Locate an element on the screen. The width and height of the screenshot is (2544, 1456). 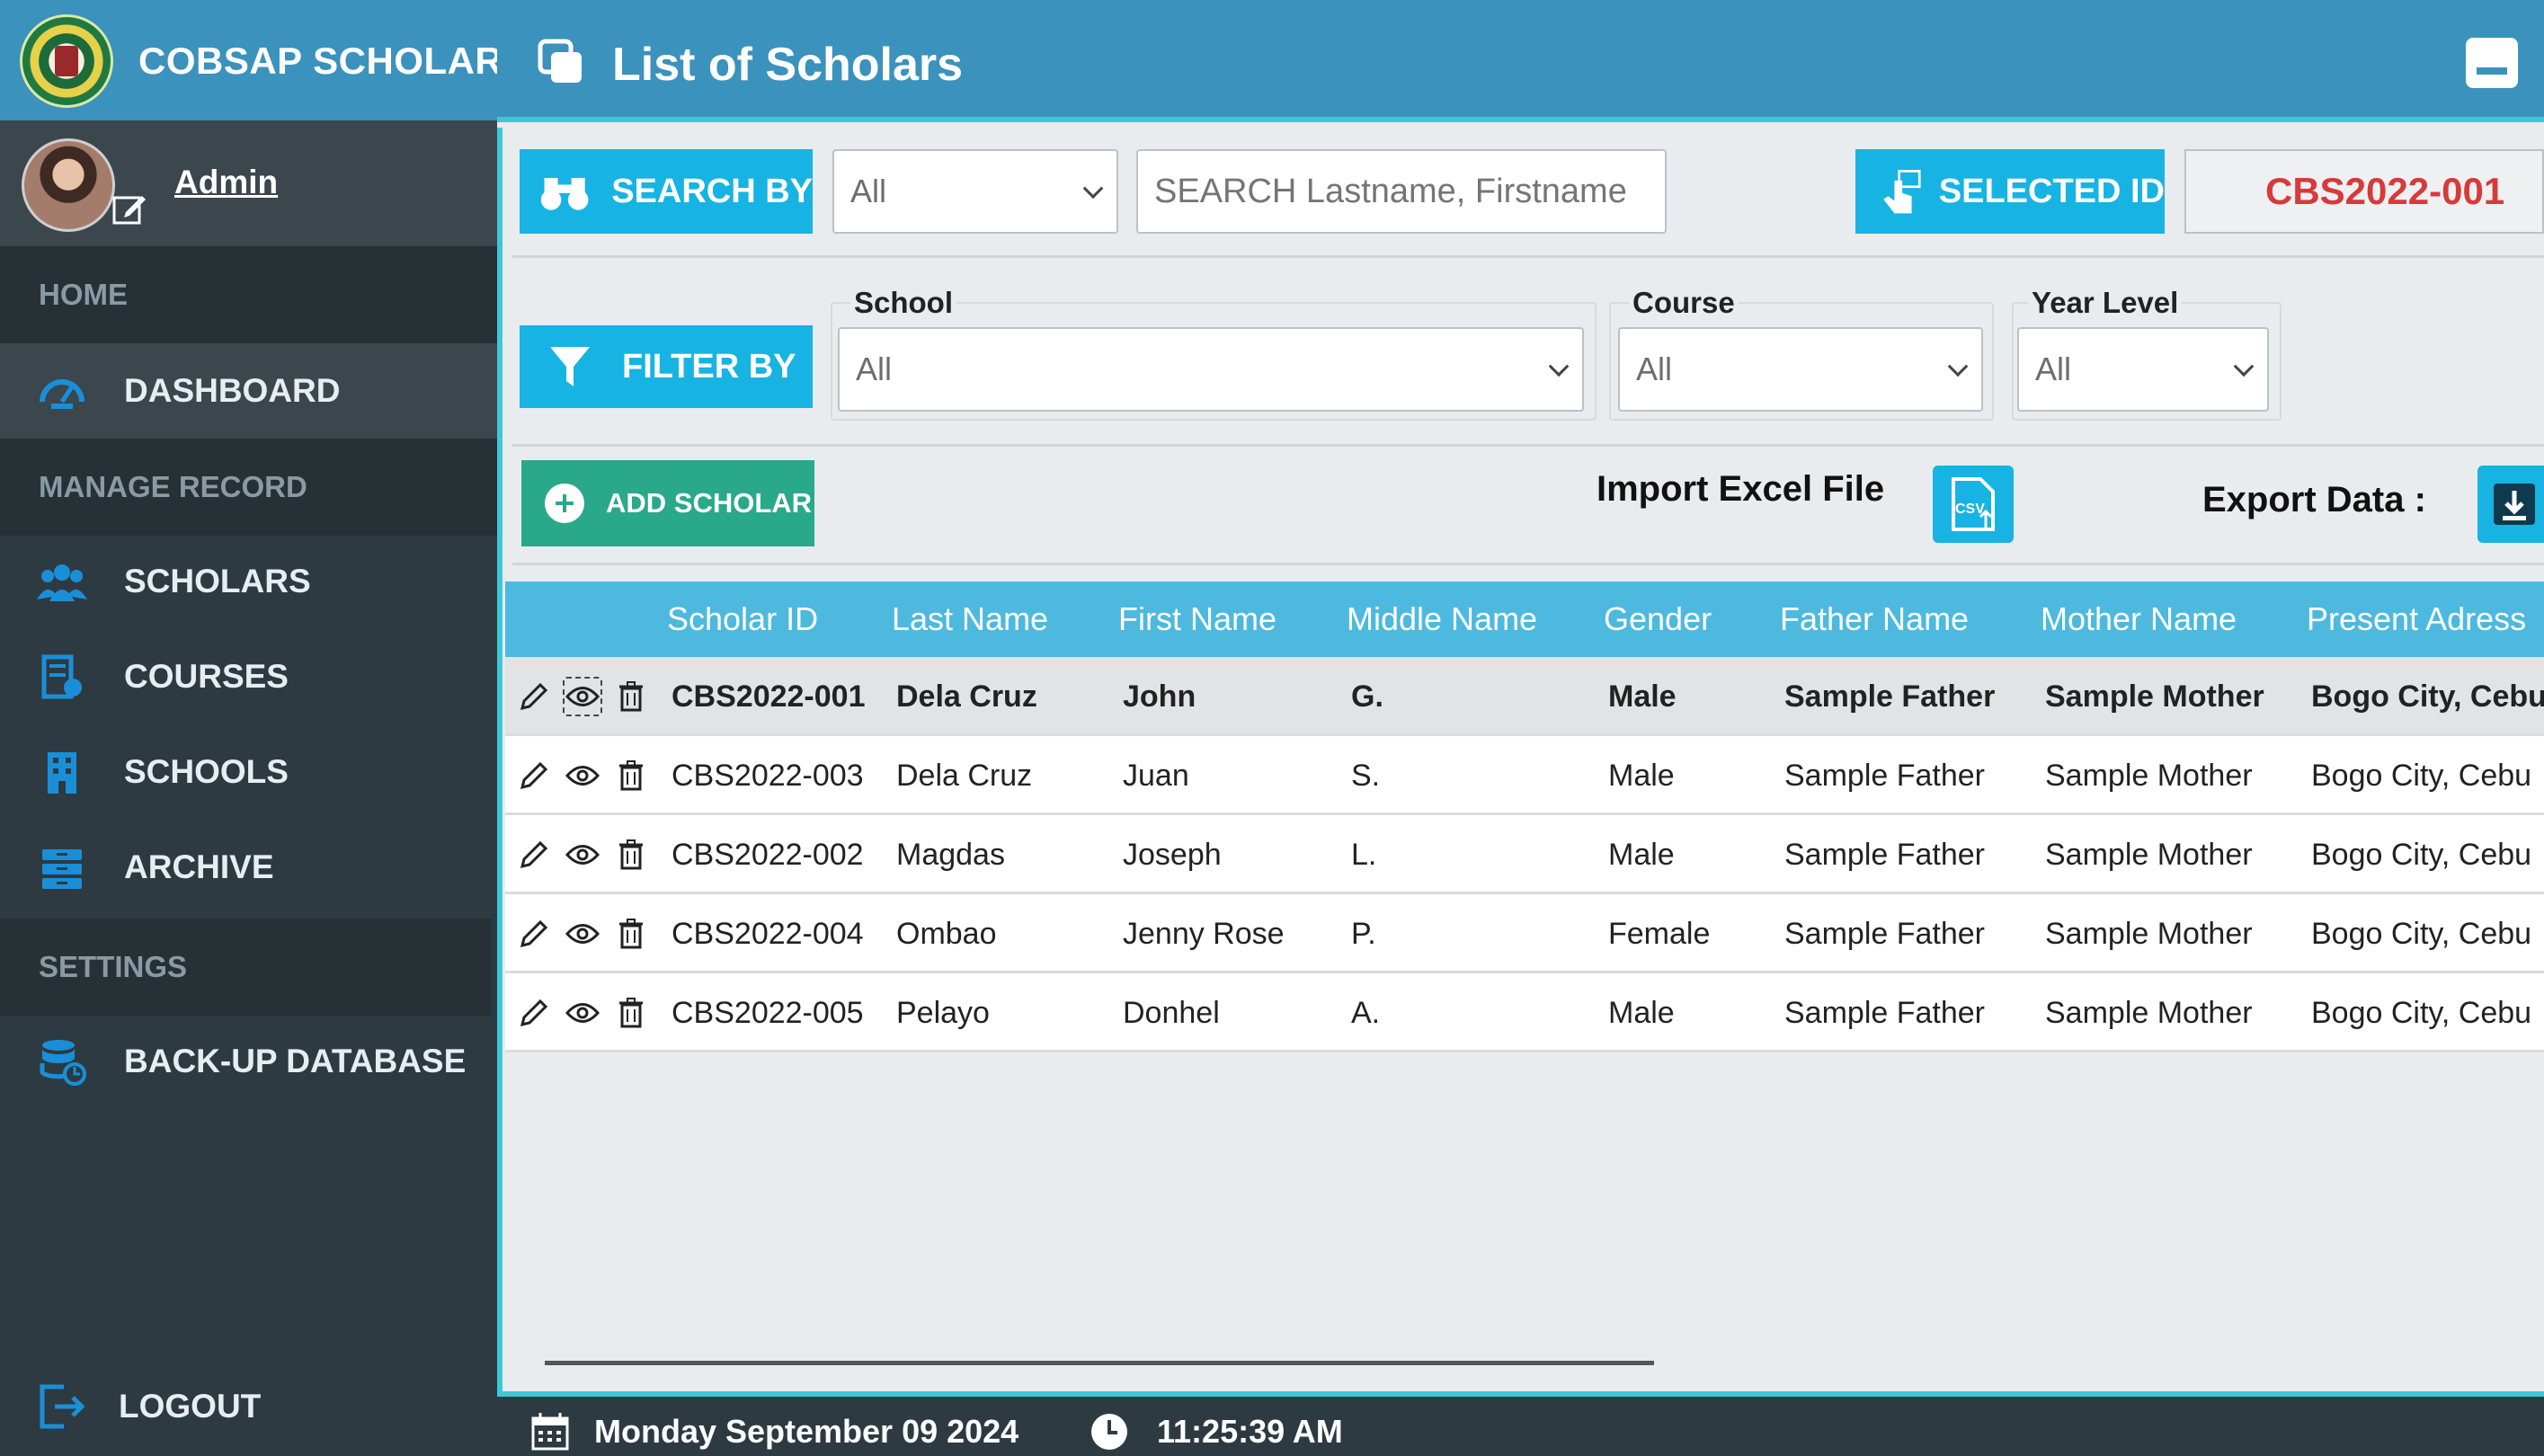
year-level-label: Year Level is located at coordinates (2105, 303).